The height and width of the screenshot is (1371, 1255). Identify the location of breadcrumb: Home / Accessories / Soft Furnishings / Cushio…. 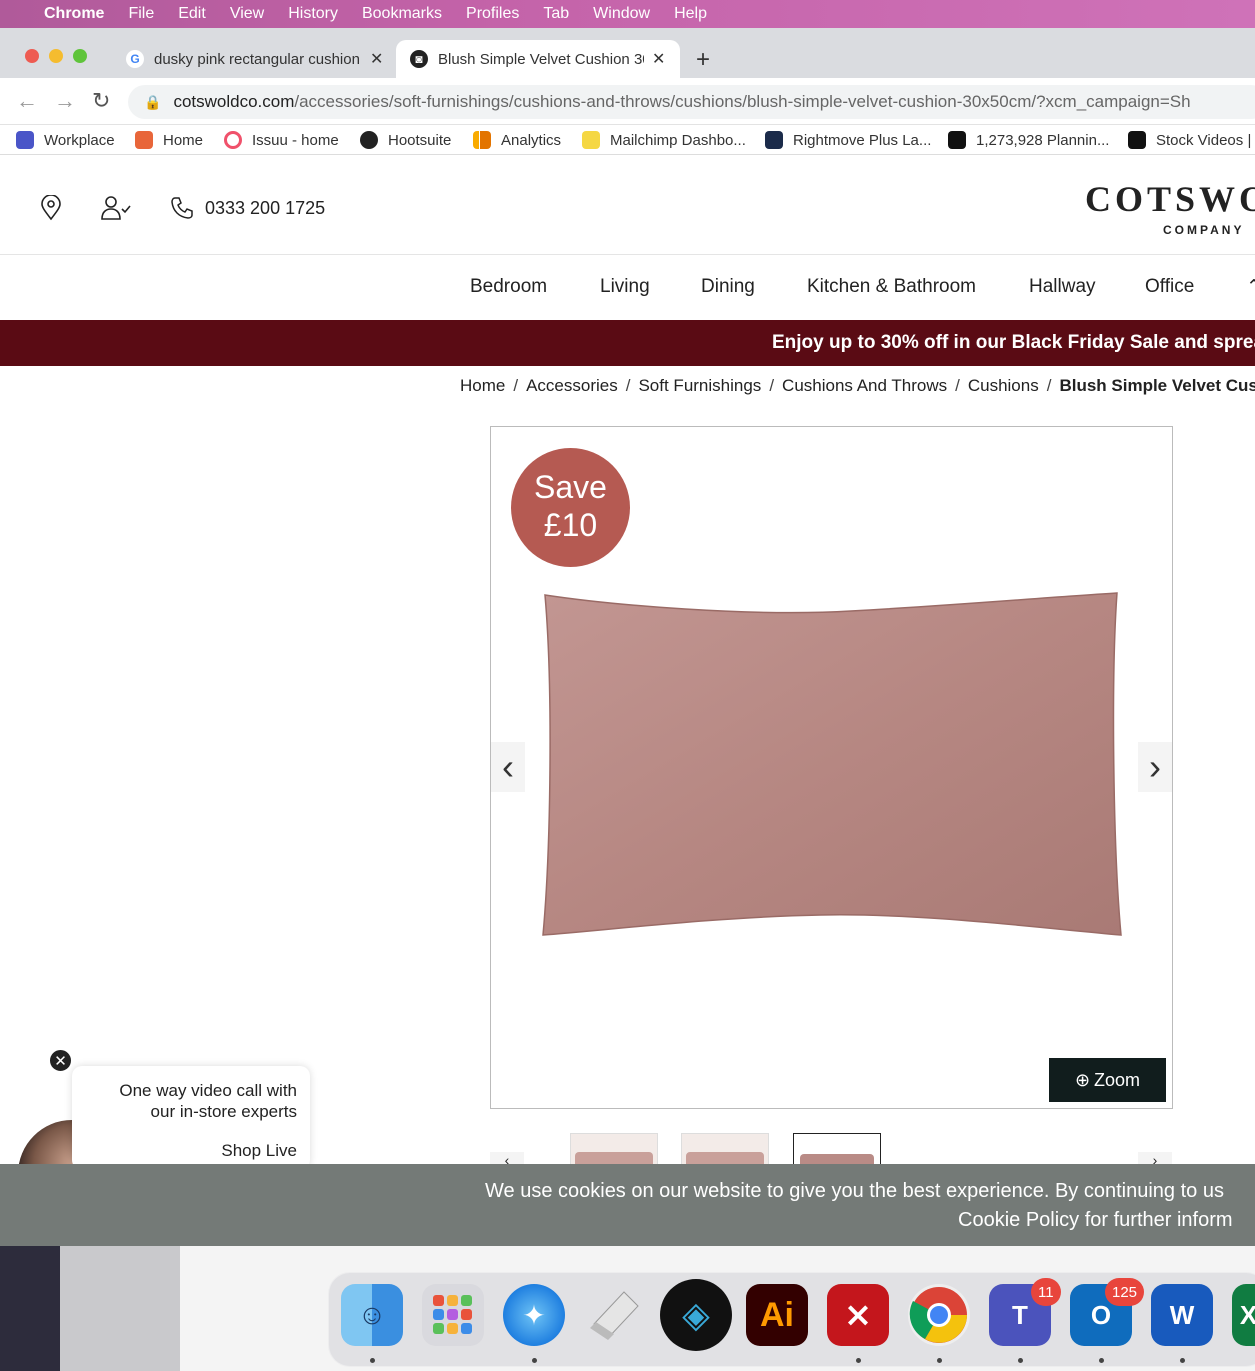
(857, 386).